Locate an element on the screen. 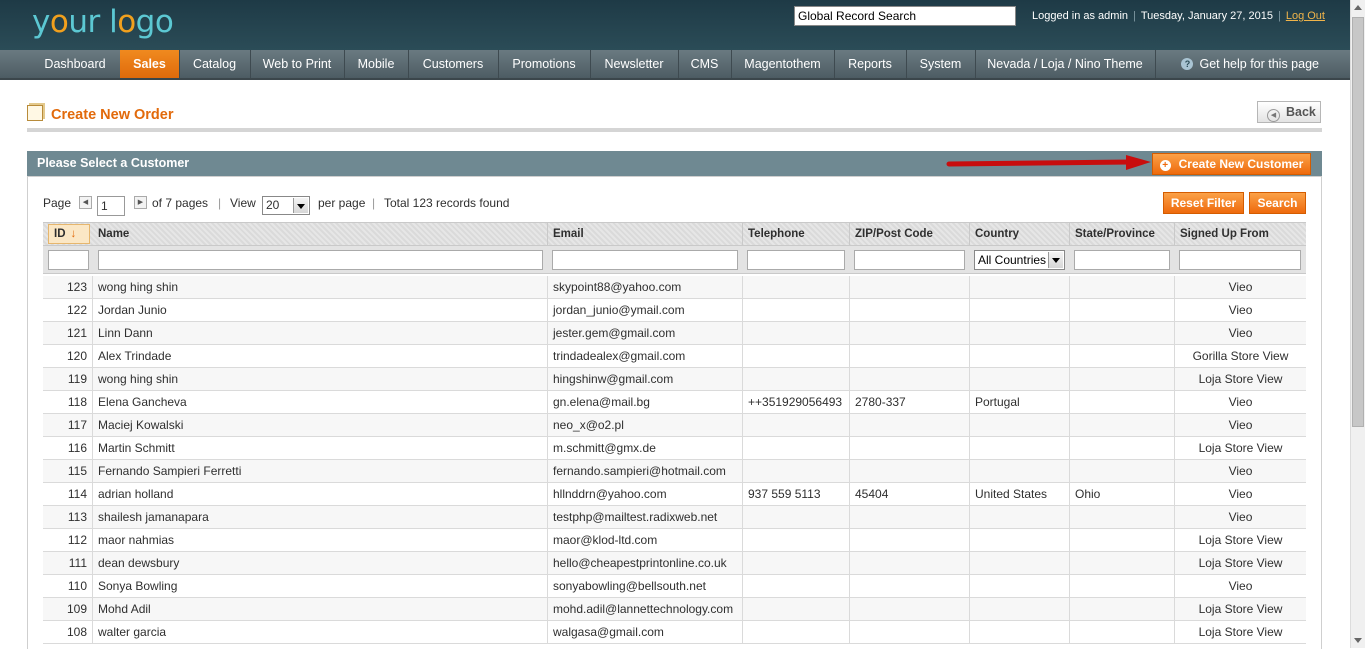 The width and height of the screenshot is (1365, 649). help-icon: ? is located at coordinates (1187, 64).